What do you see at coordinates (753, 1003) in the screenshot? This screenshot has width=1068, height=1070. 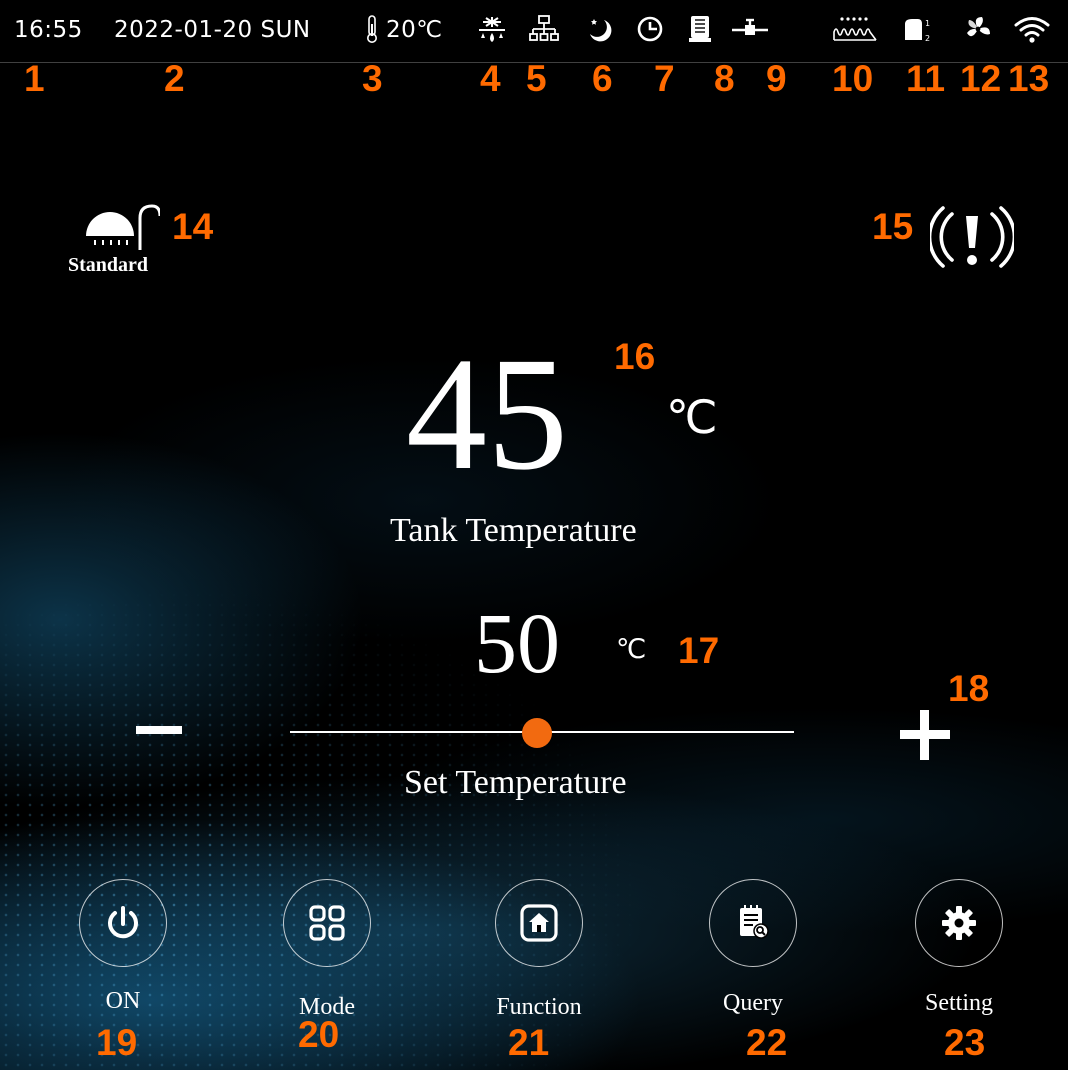 I see `query-label: Query` at bounding box center [753, 1003].